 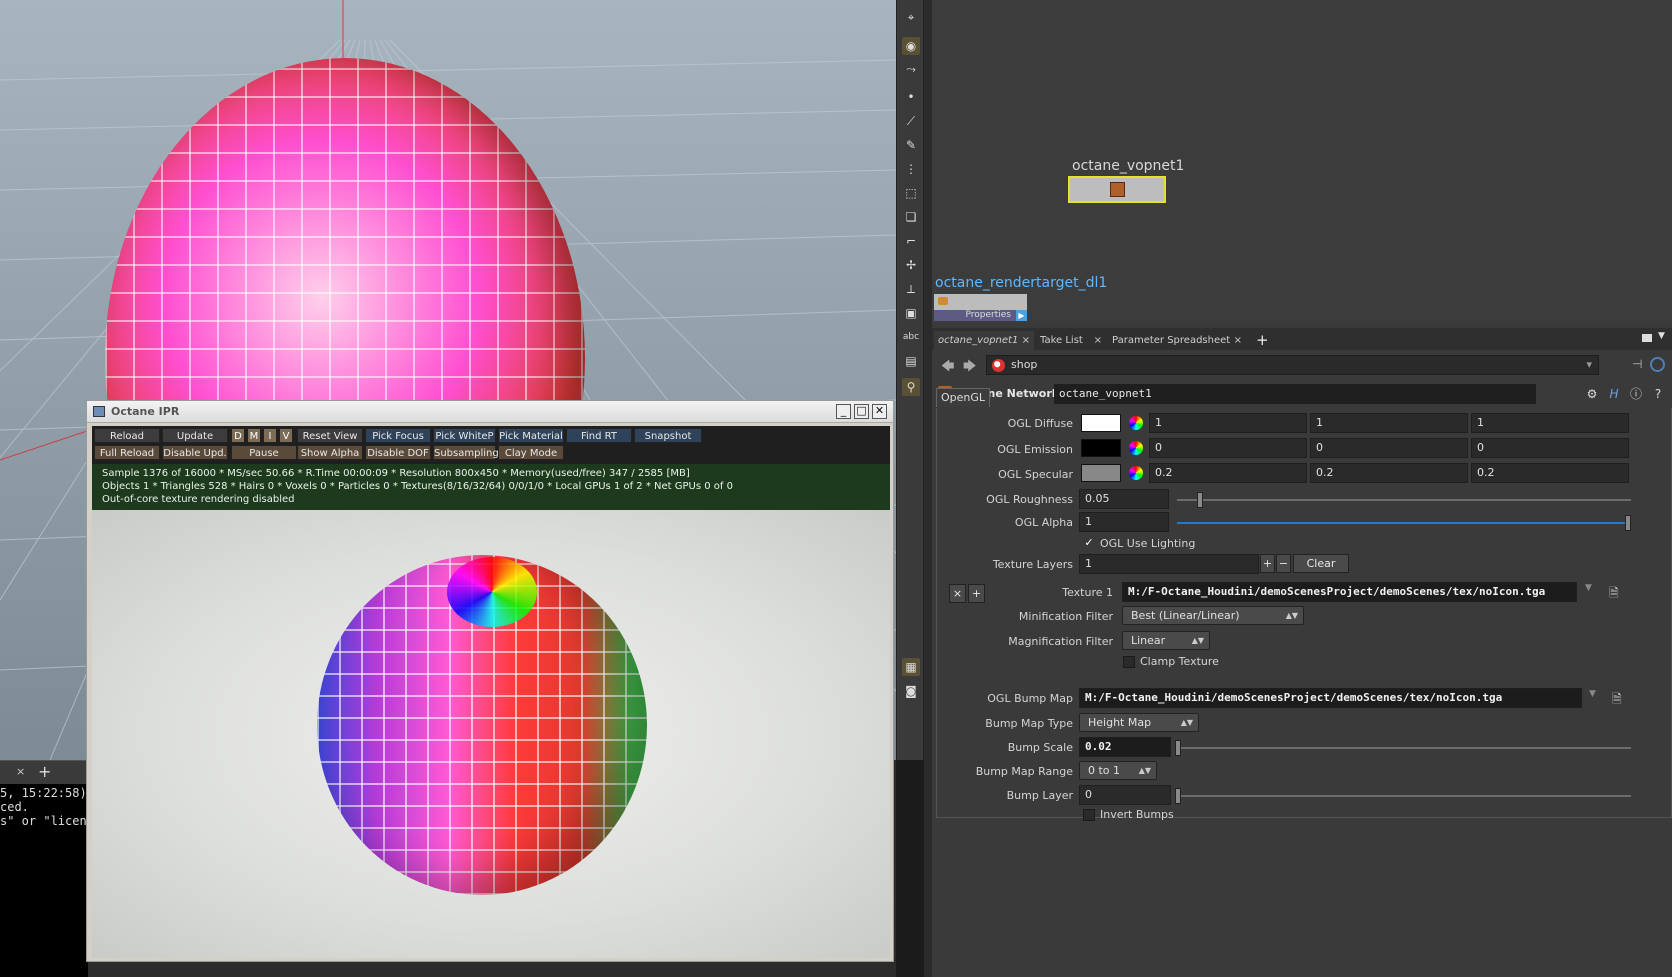 I want to click on m-toggle-button: M, so click(x=254, y=435).